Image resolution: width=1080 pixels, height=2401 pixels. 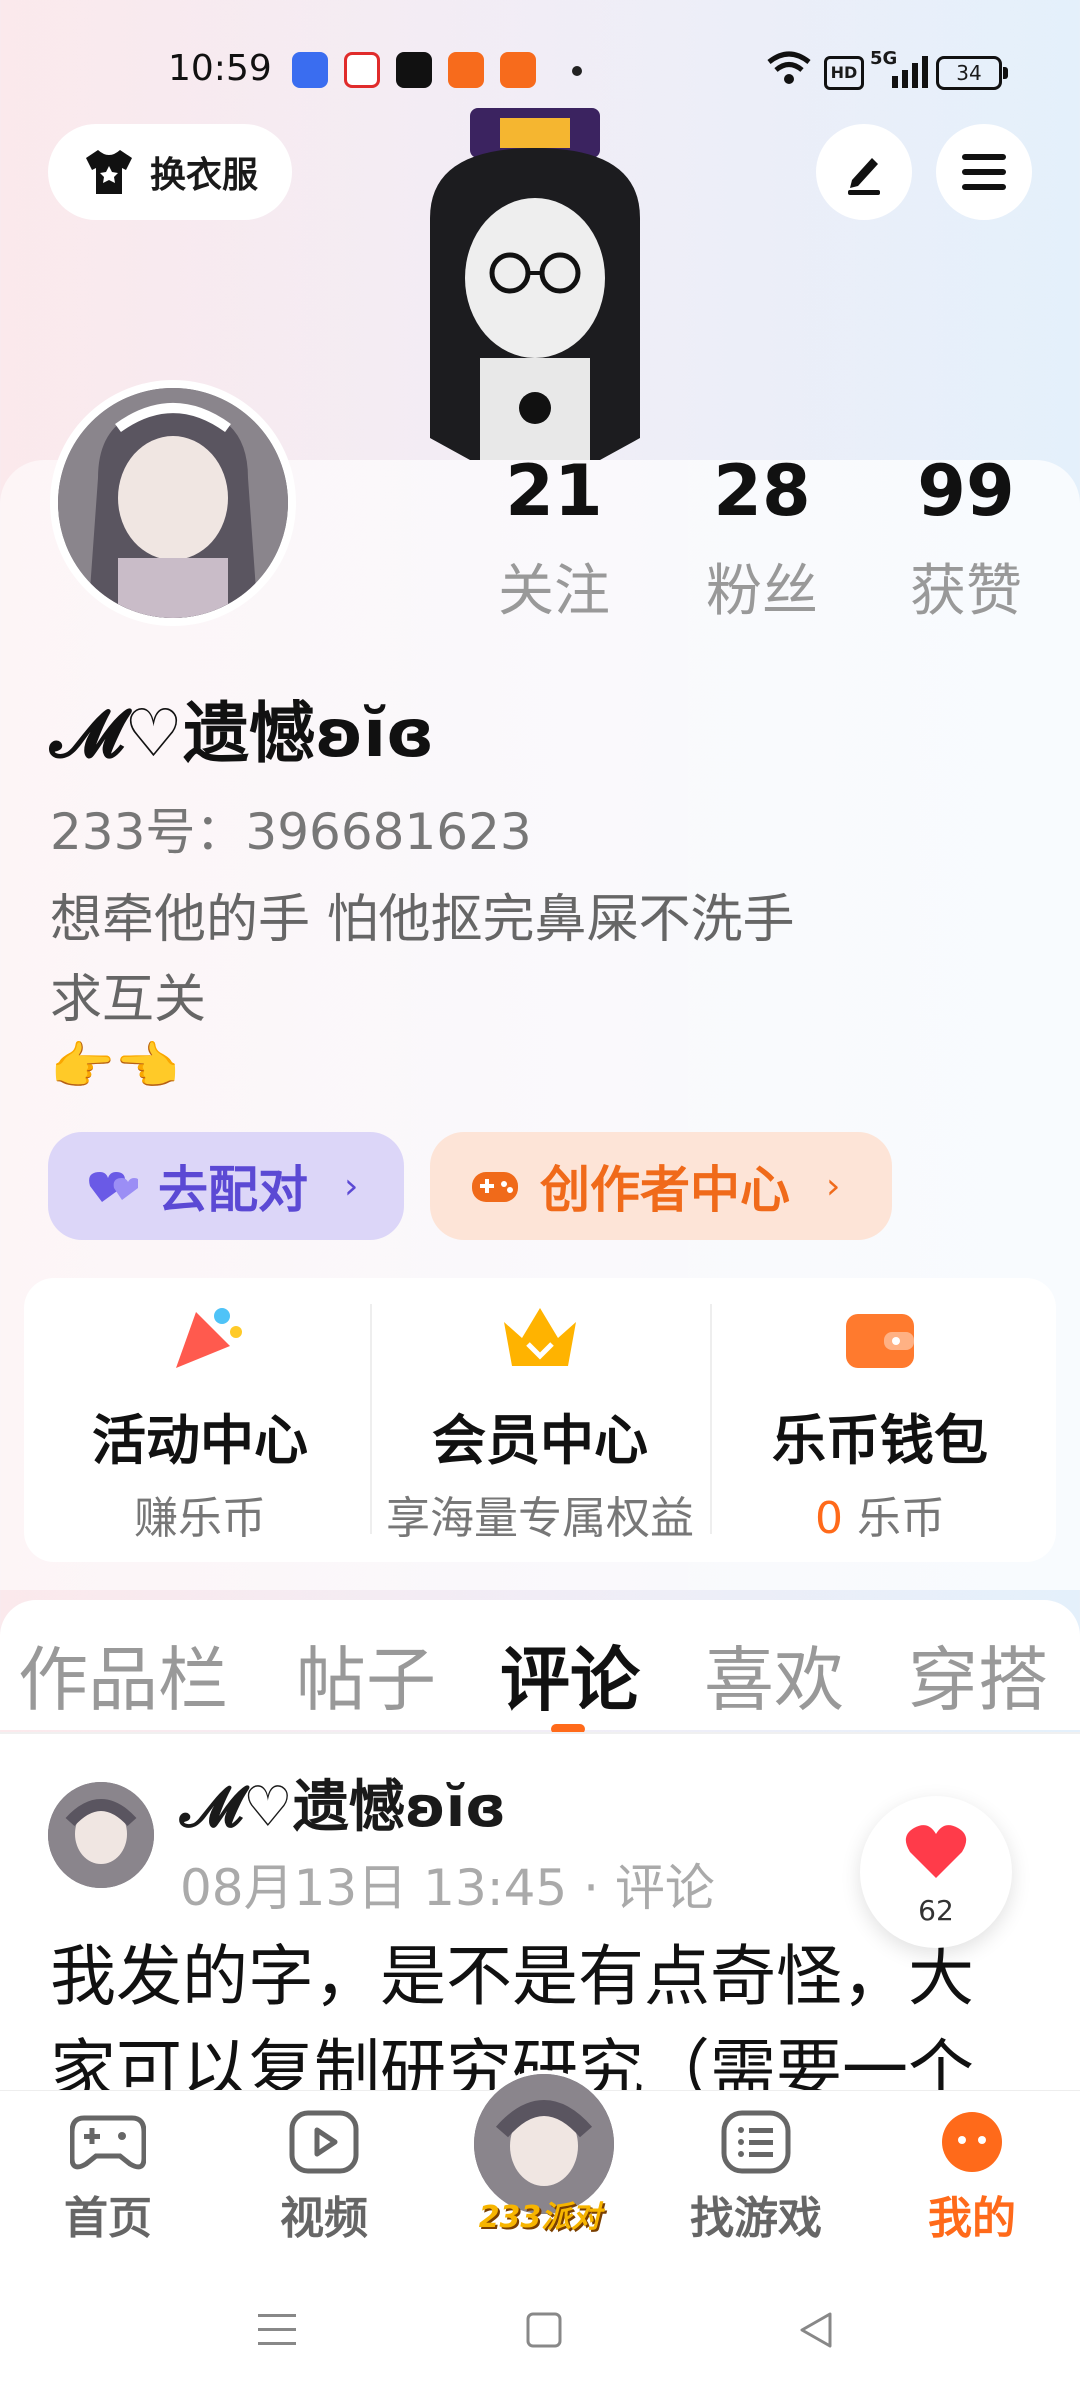 I want to click on member-center: 会员中心 享海量专属权益, so click(x=540, y=1420).